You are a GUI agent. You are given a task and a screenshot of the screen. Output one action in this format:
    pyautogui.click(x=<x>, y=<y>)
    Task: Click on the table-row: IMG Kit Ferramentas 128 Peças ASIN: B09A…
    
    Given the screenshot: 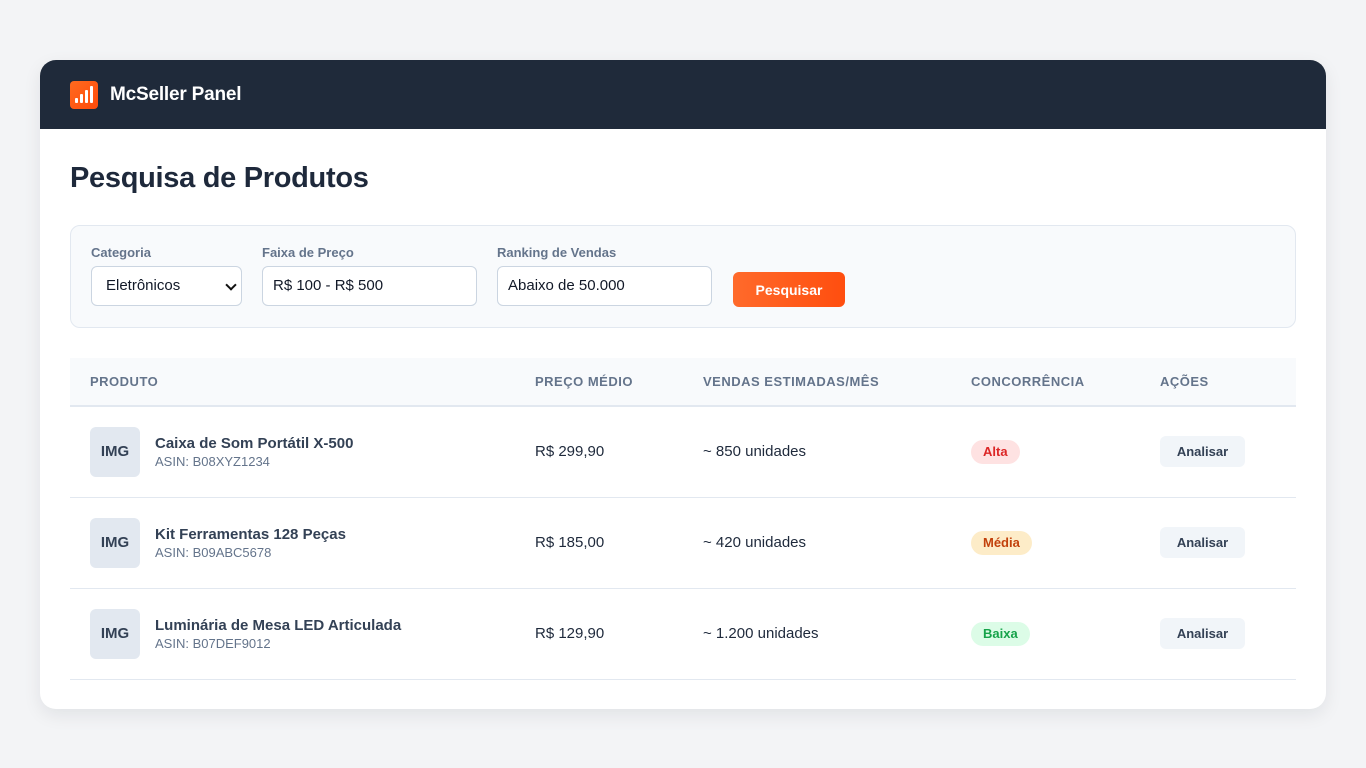 What is the action you would take?
    pyautogui.click(x=683, y=543)
    